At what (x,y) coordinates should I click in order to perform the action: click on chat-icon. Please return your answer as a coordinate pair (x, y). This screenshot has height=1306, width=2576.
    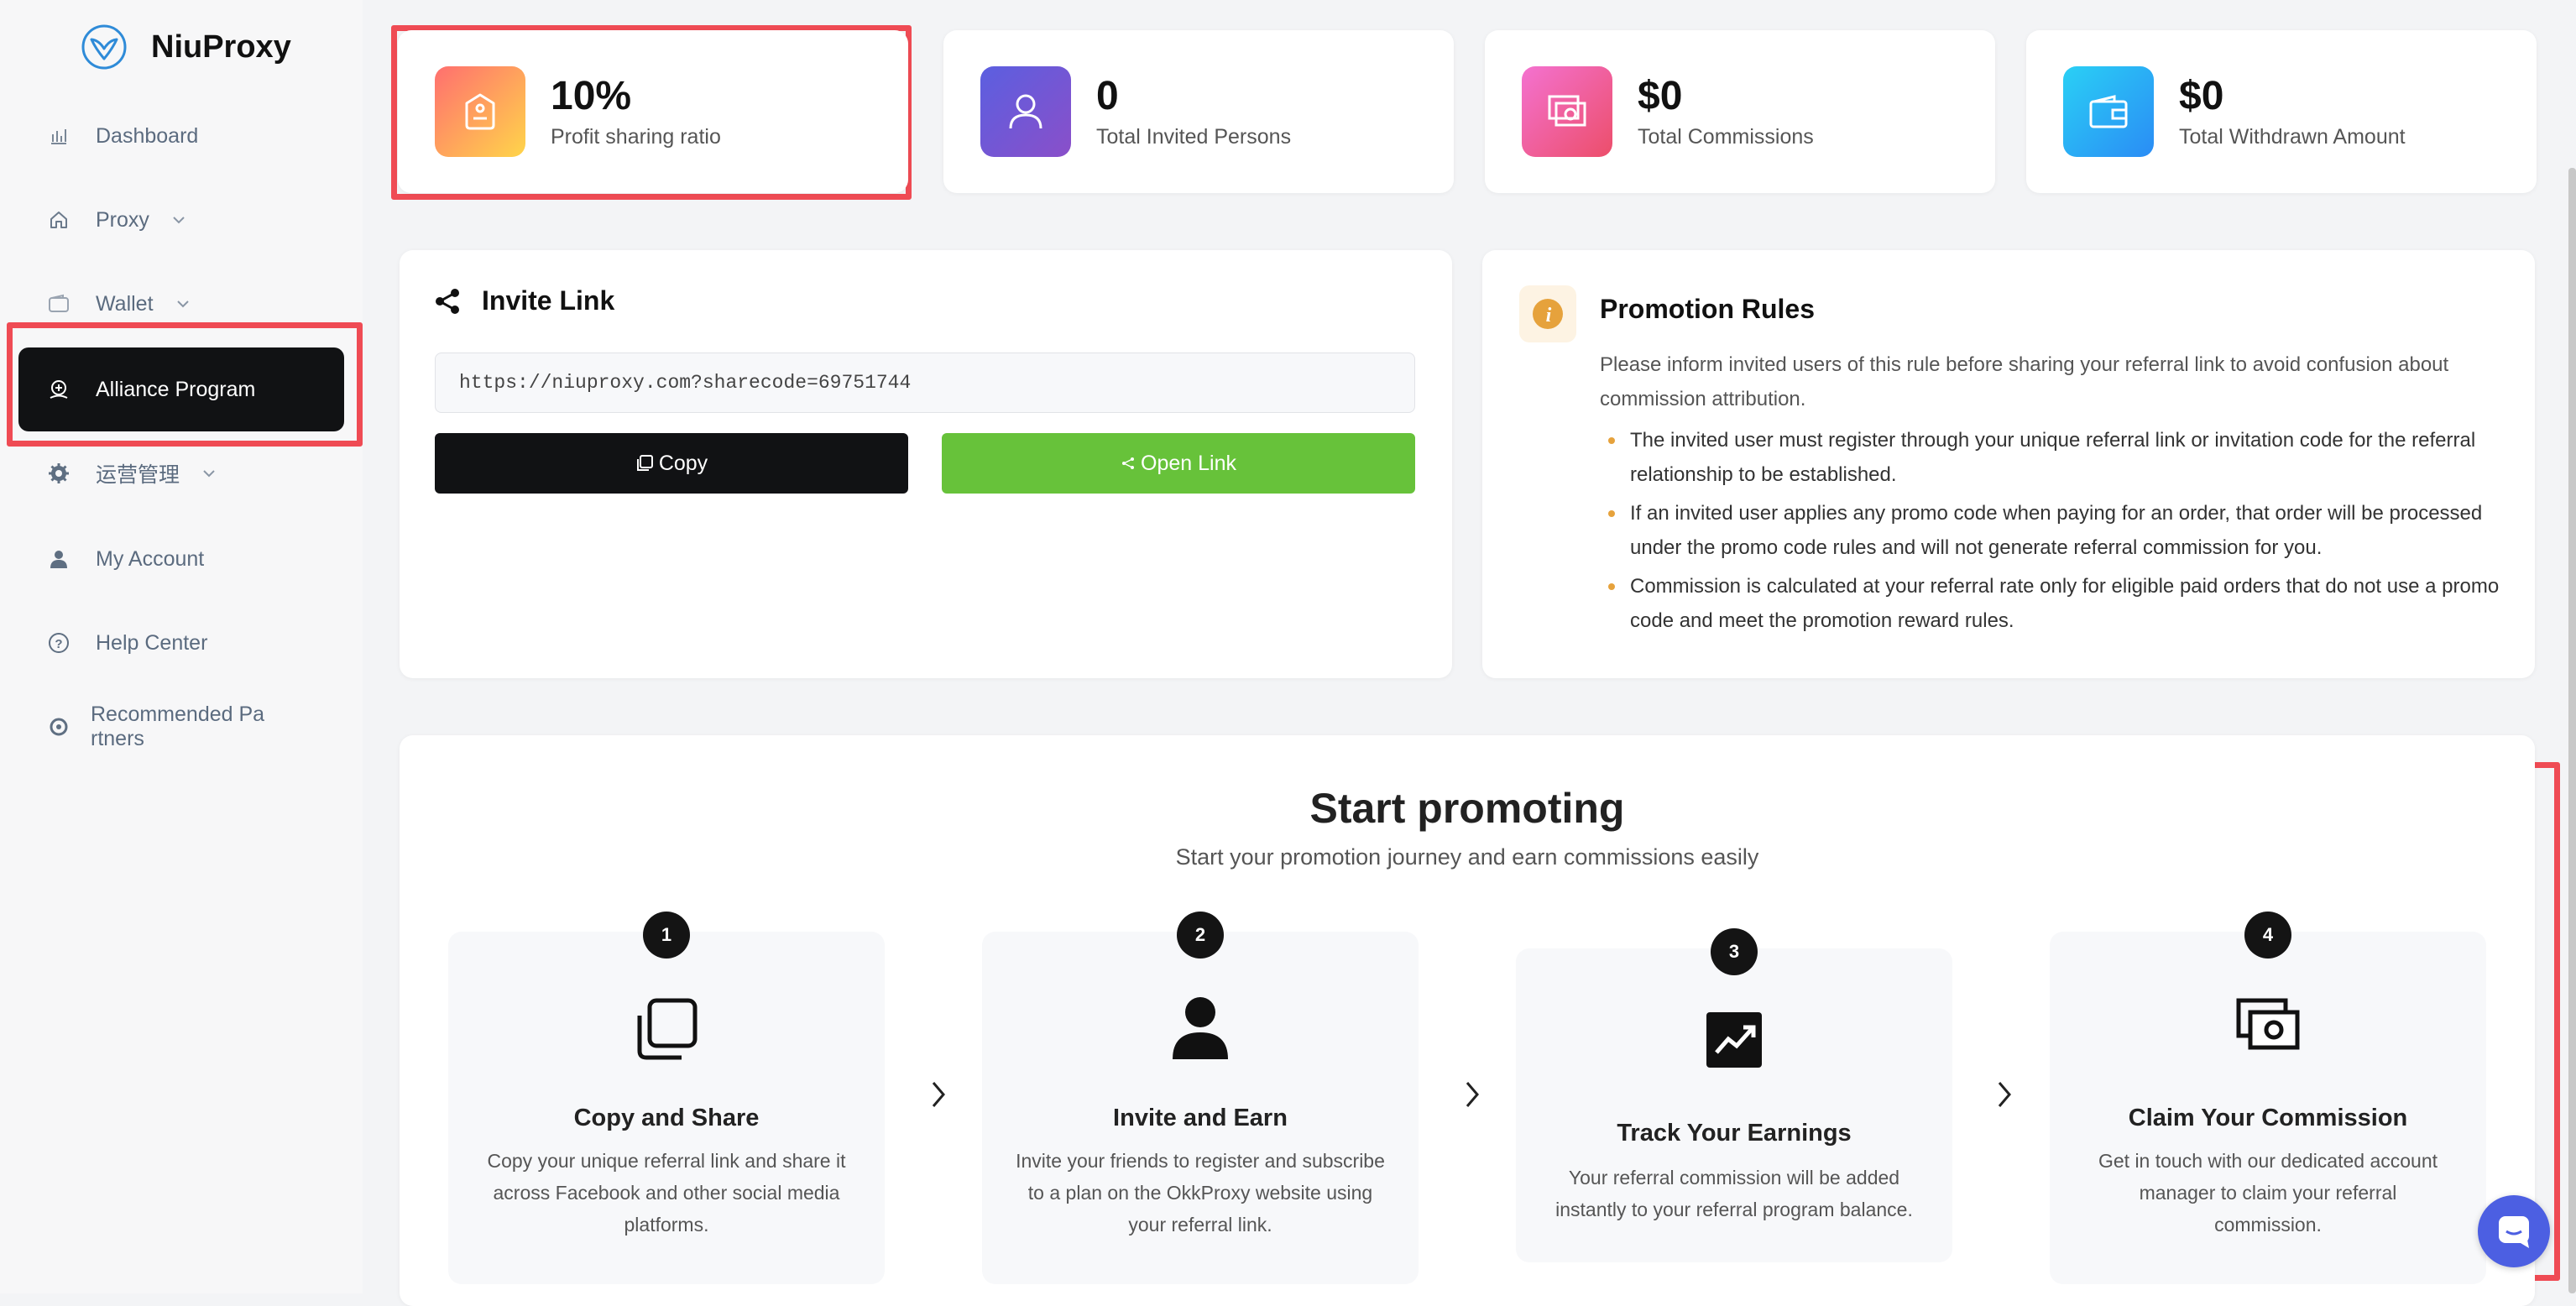
    Looking at the image, I should click on (2514, 1232).